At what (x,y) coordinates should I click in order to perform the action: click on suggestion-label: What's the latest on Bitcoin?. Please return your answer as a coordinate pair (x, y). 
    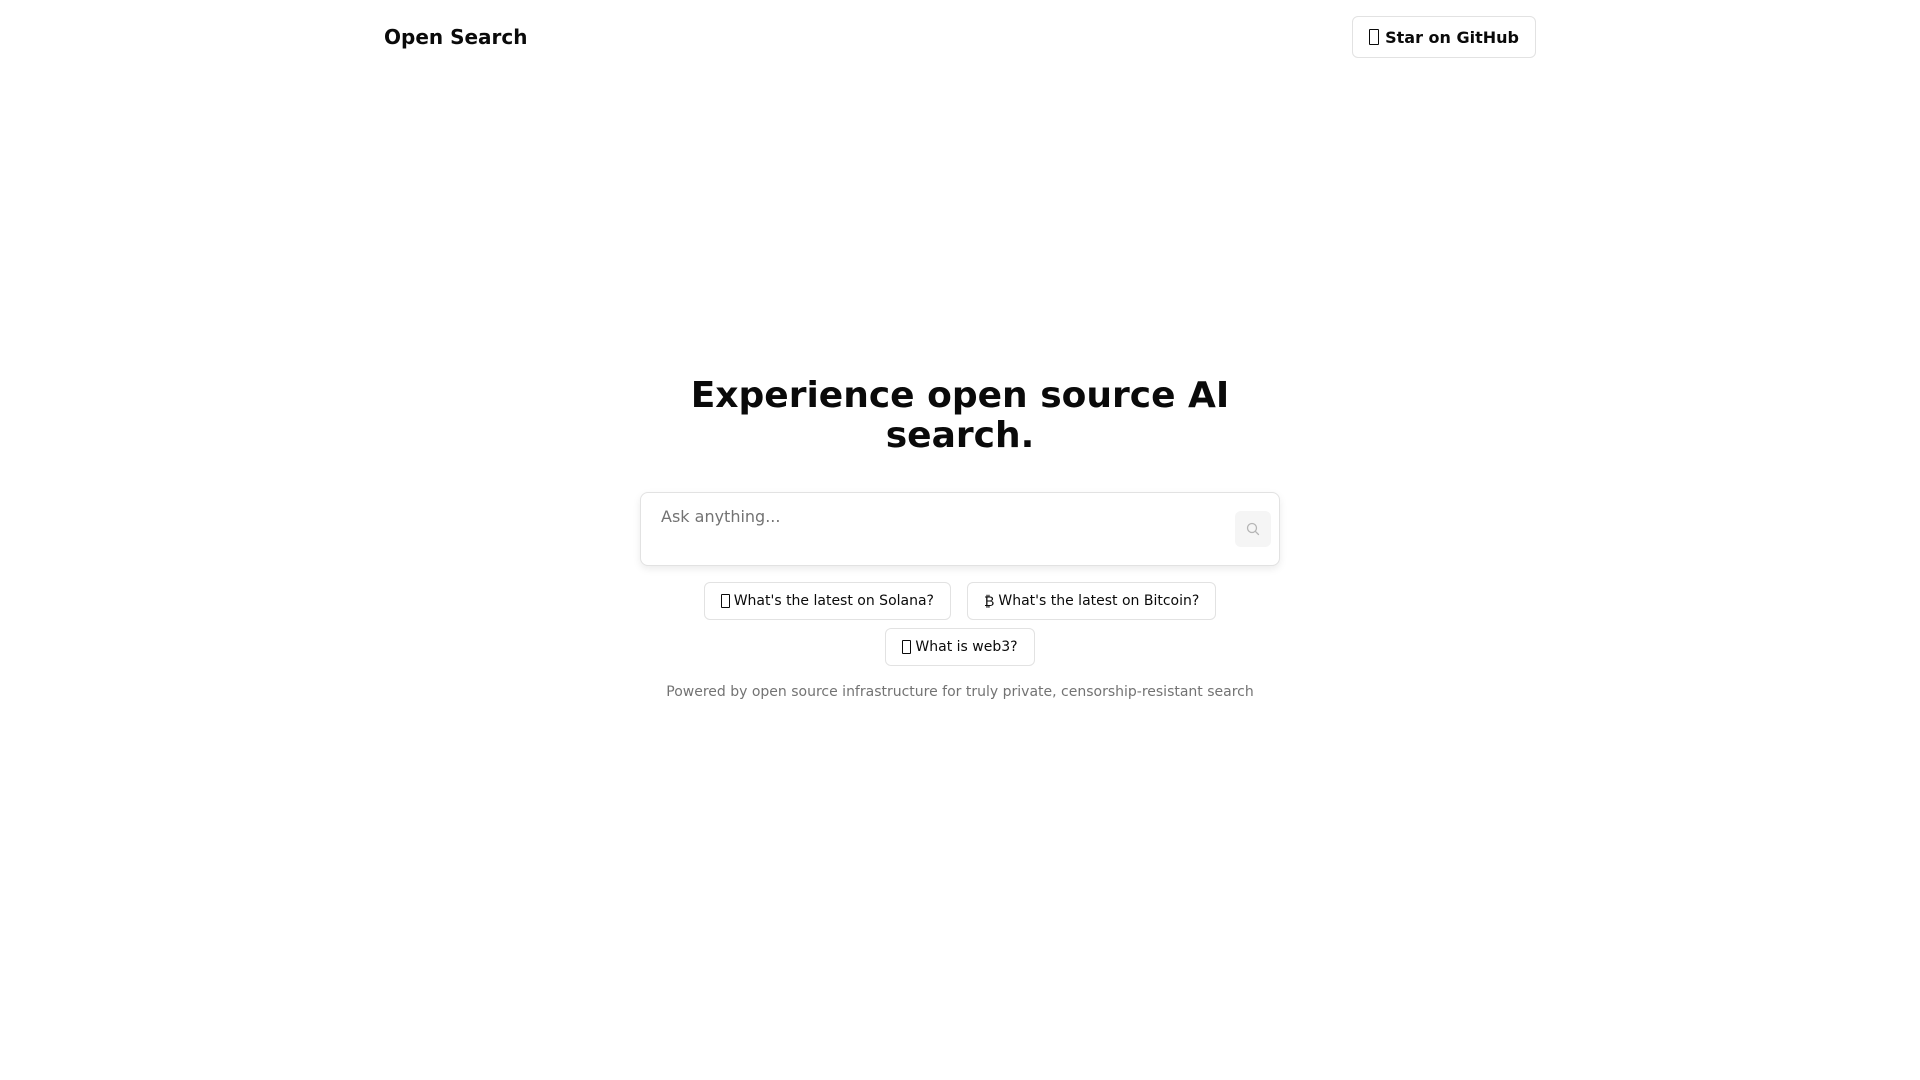
    Looking at the image, I should click on (1099, 601).